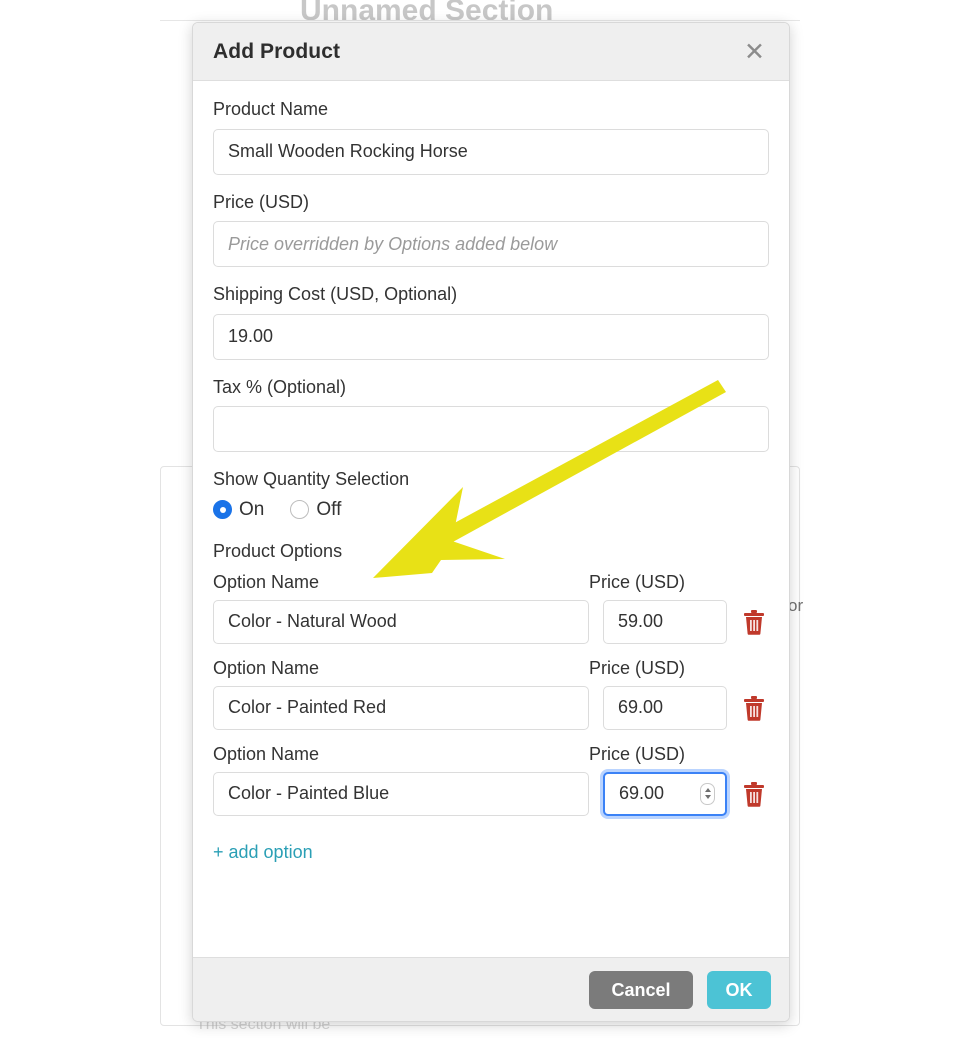 This screenshot has height=1038, width=960. I want to click on number-spinner-icon, so click(707, 793).